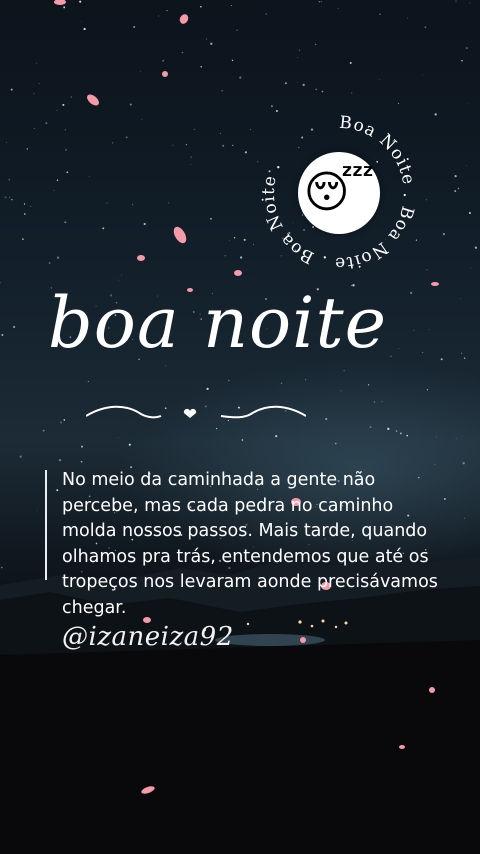  I want to click on sleeping-face-icon: 😴, so click(339, 192).